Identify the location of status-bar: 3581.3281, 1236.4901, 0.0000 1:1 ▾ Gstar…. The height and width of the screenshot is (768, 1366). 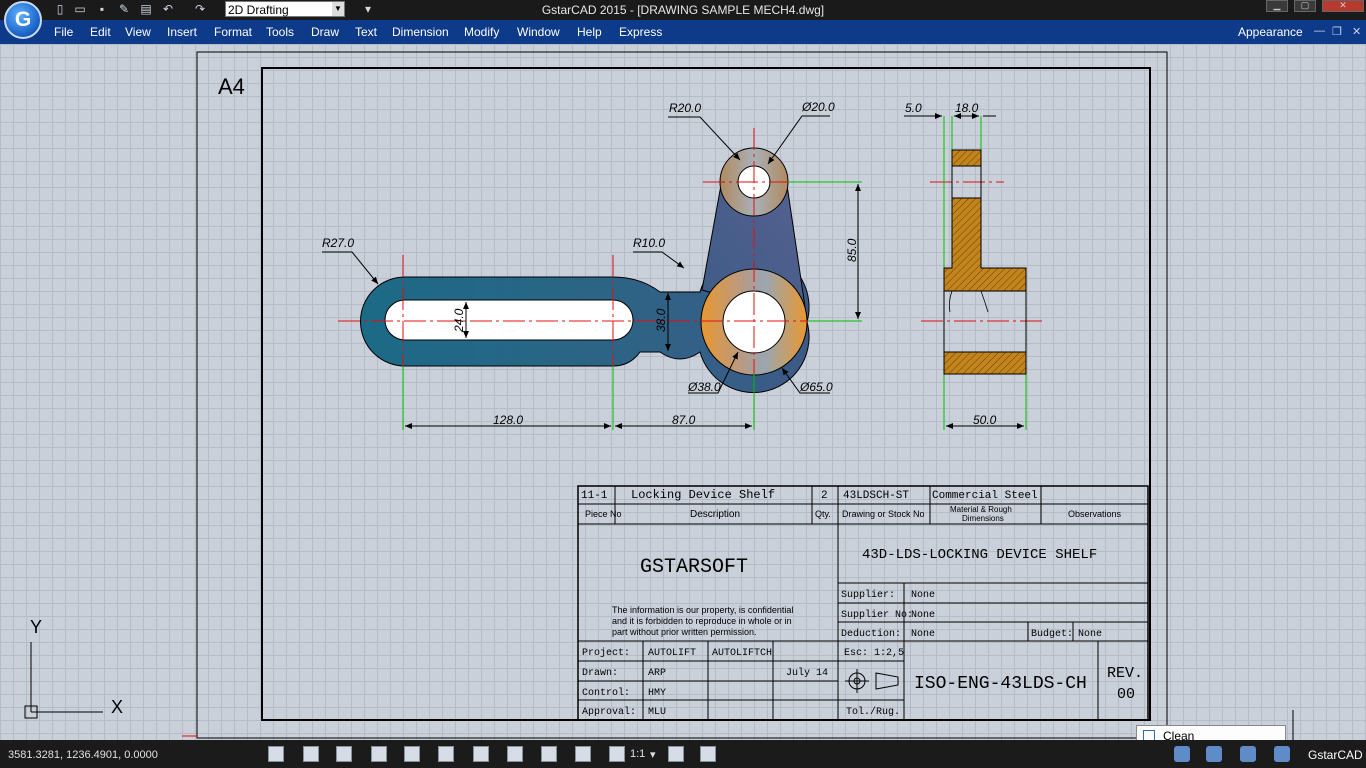
(683, 754).